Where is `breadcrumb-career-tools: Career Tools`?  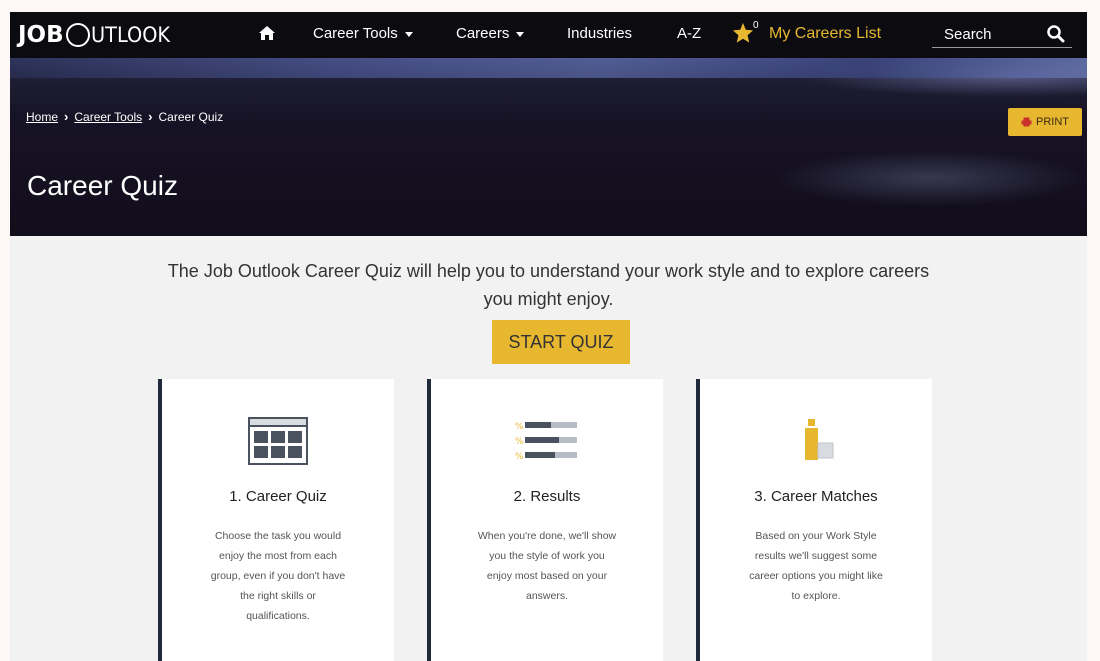
breadcrumb-career-tools: Career Tools is located at coordinates (108, 117).